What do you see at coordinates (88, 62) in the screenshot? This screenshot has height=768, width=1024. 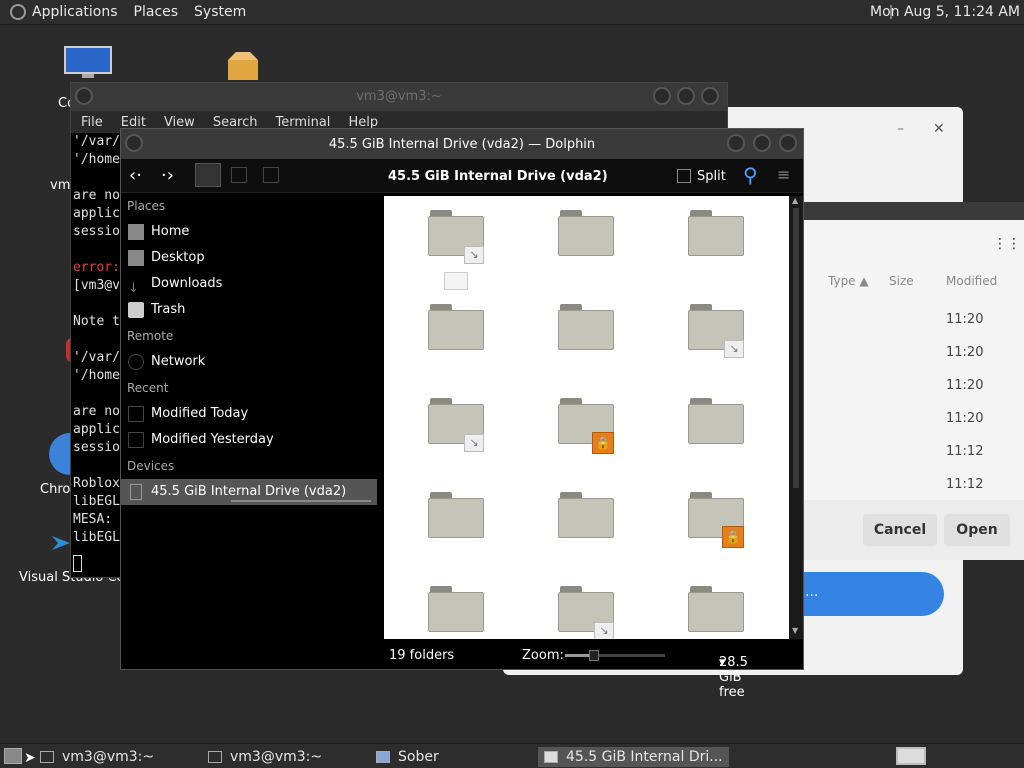 I see `monitor-icon` at bounding box center [88, 62].